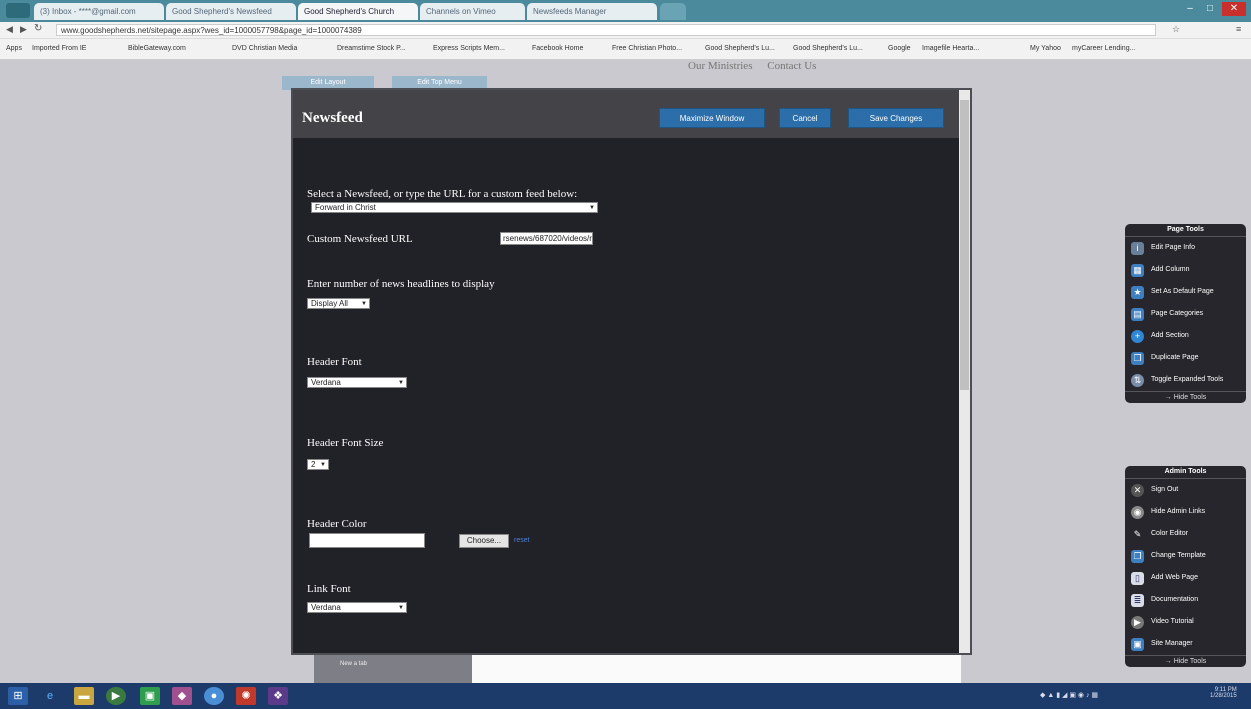 The width and height of the screenshot is (1251, 709). Describe the element at coordinates (1185, 358) in the screenshot. I see `page-tool-duplicate: ❐ Duplicate Page` at that location.